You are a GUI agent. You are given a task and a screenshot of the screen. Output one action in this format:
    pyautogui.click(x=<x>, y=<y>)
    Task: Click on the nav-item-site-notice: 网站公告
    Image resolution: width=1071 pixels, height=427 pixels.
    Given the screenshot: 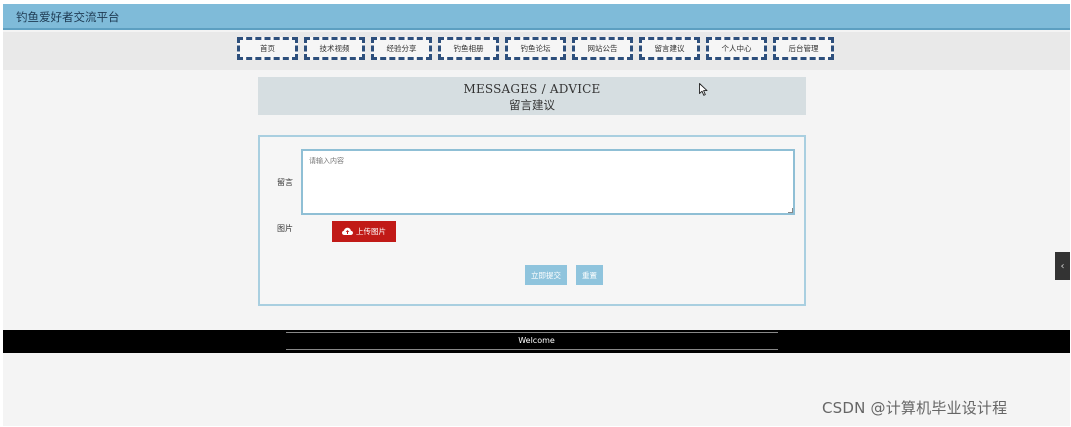 What is the action you would take?
    pyautogui.click(x=602, y=48)
    